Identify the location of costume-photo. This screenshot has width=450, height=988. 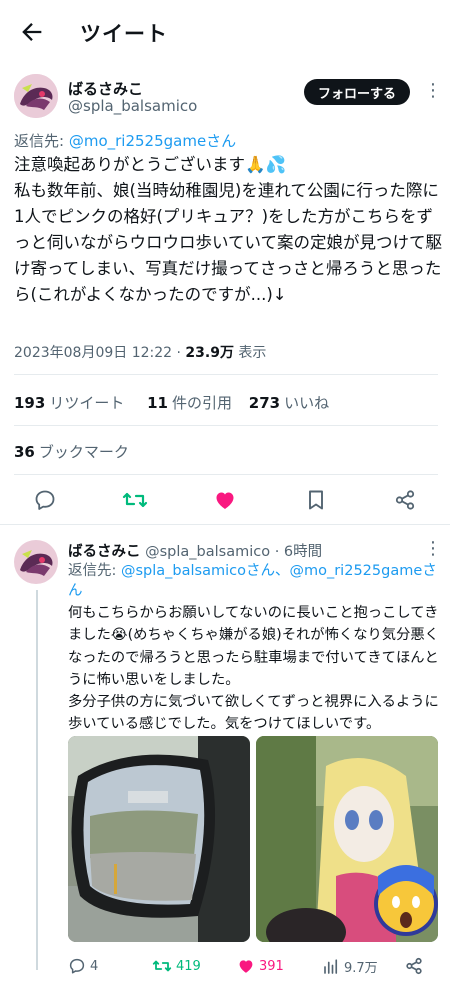
(347, 839).